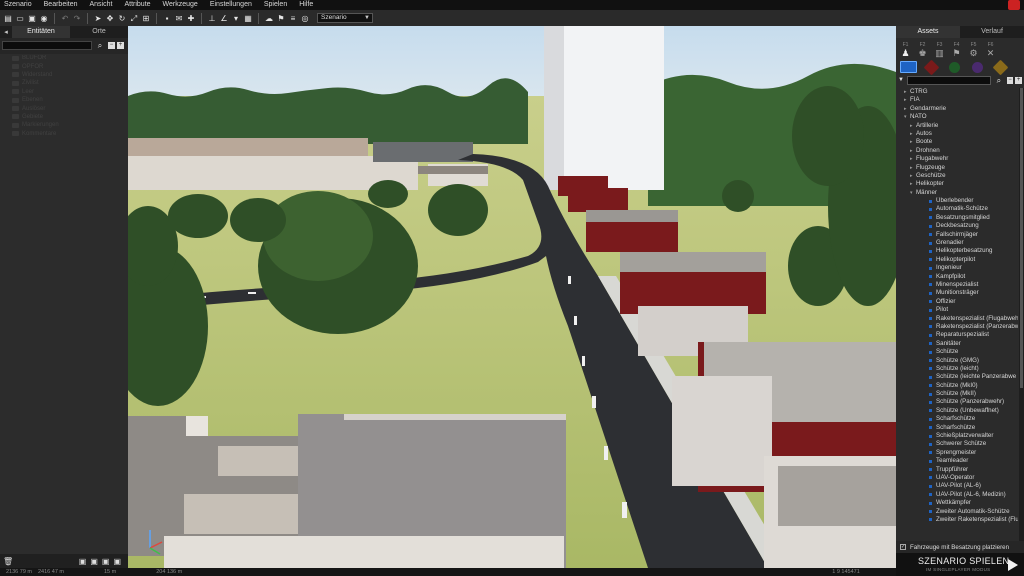  Describe the element at coordinates (137, 5) in the screenshot. I see `menu-attribute: Attribute` at that location.